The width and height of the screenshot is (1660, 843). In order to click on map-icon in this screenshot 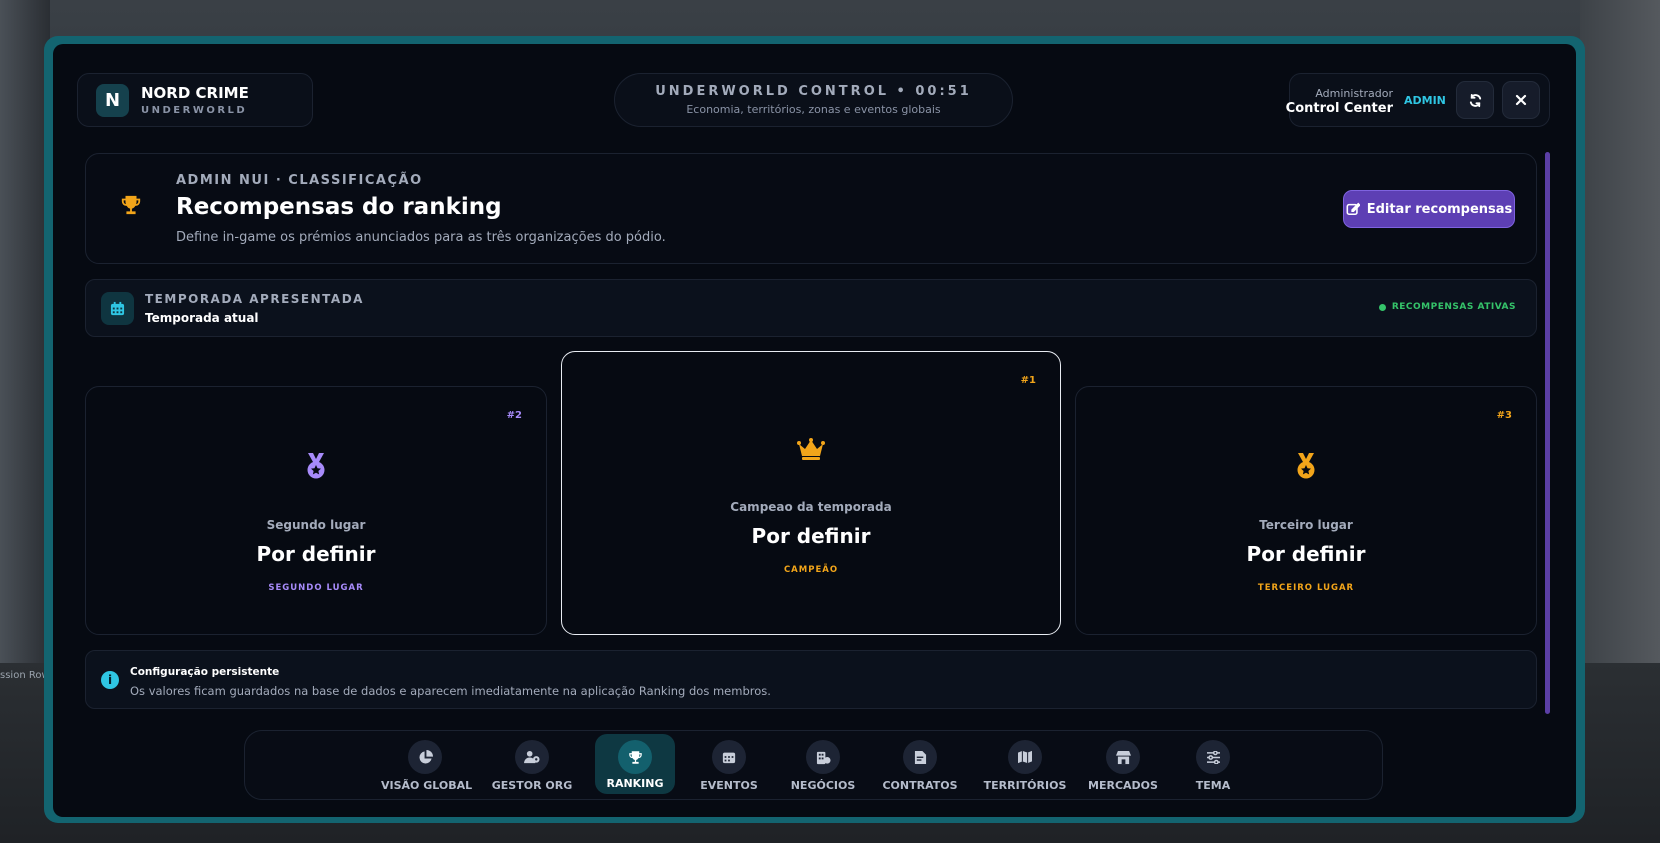, I will do `click(1025, 757)`.